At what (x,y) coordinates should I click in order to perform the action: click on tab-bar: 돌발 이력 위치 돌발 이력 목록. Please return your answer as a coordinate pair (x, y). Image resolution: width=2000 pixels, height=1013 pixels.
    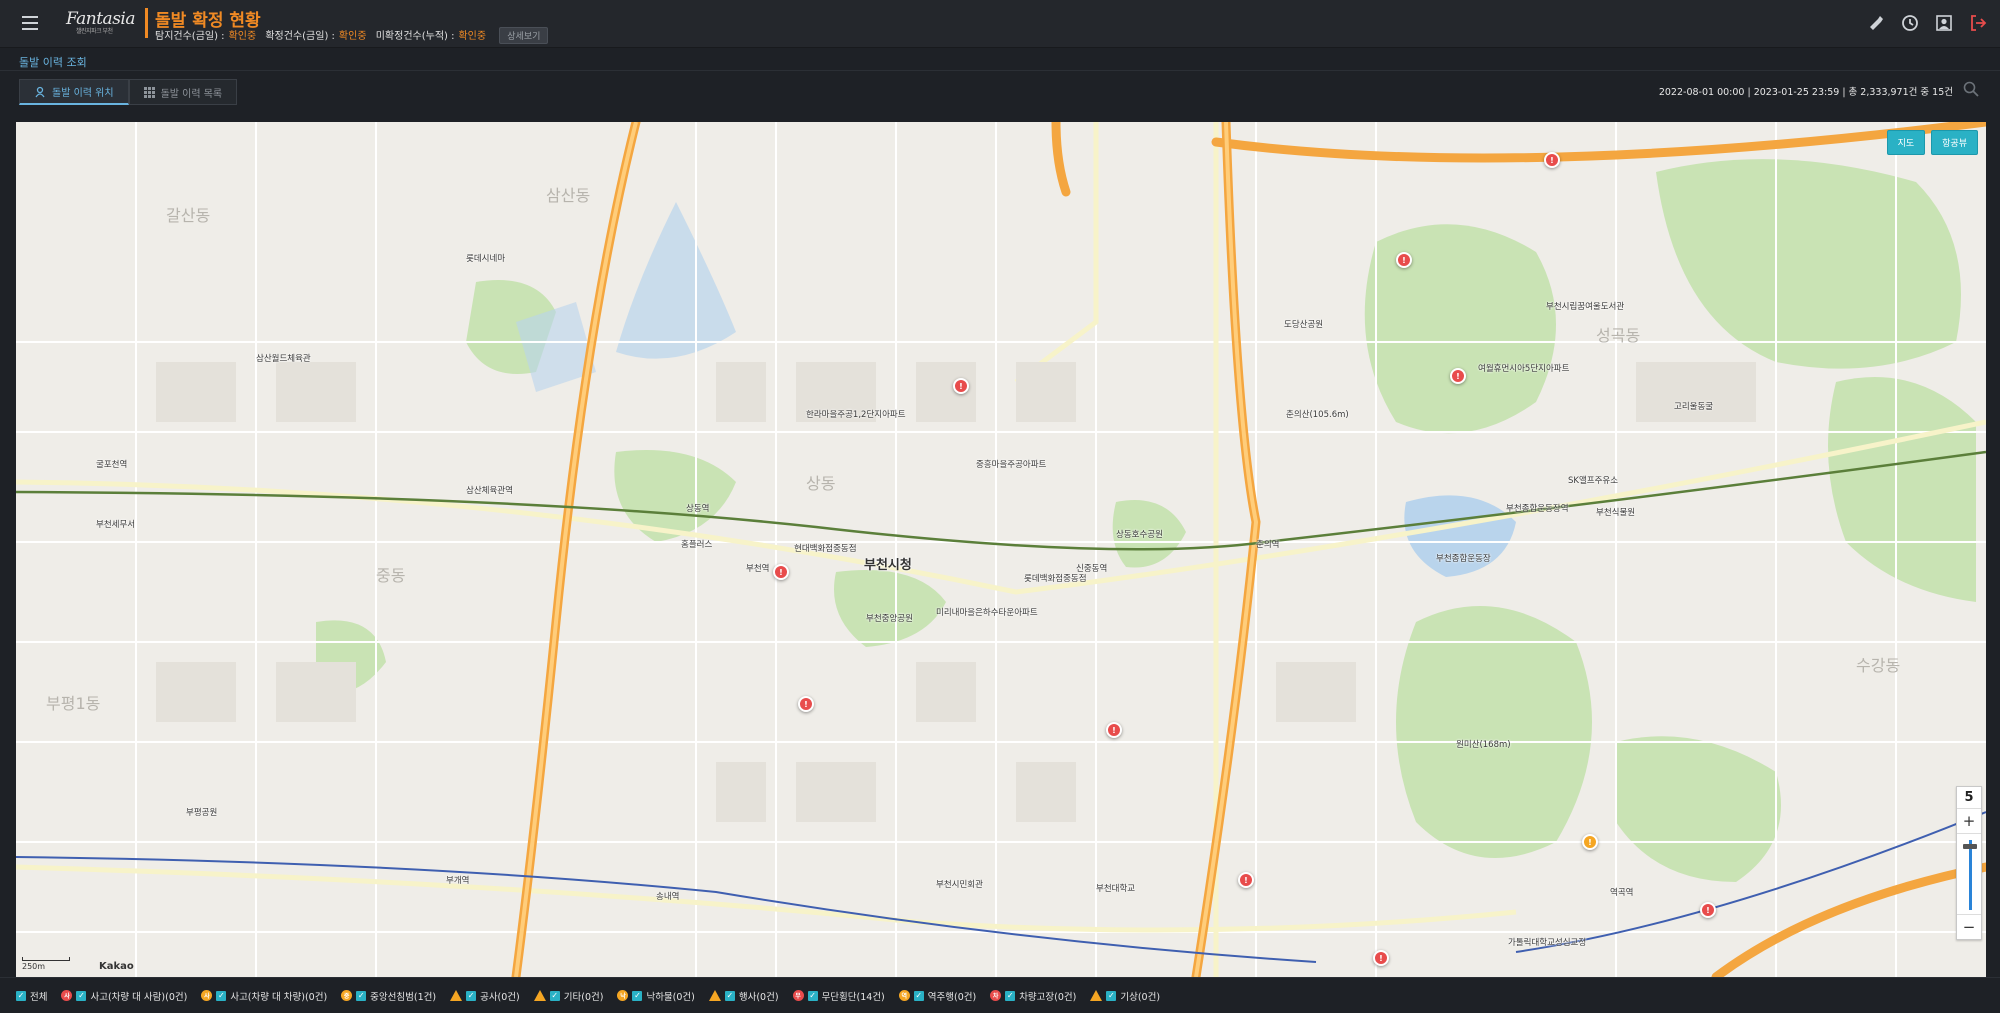
    Looking at the image, I should click on (128, 92).